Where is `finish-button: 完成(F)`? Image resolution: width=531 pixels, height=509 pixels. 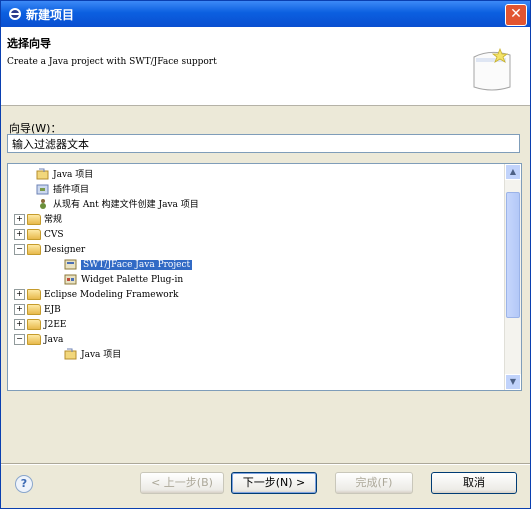 finish-button: 完成(F) is located at coordinates (374, 483).